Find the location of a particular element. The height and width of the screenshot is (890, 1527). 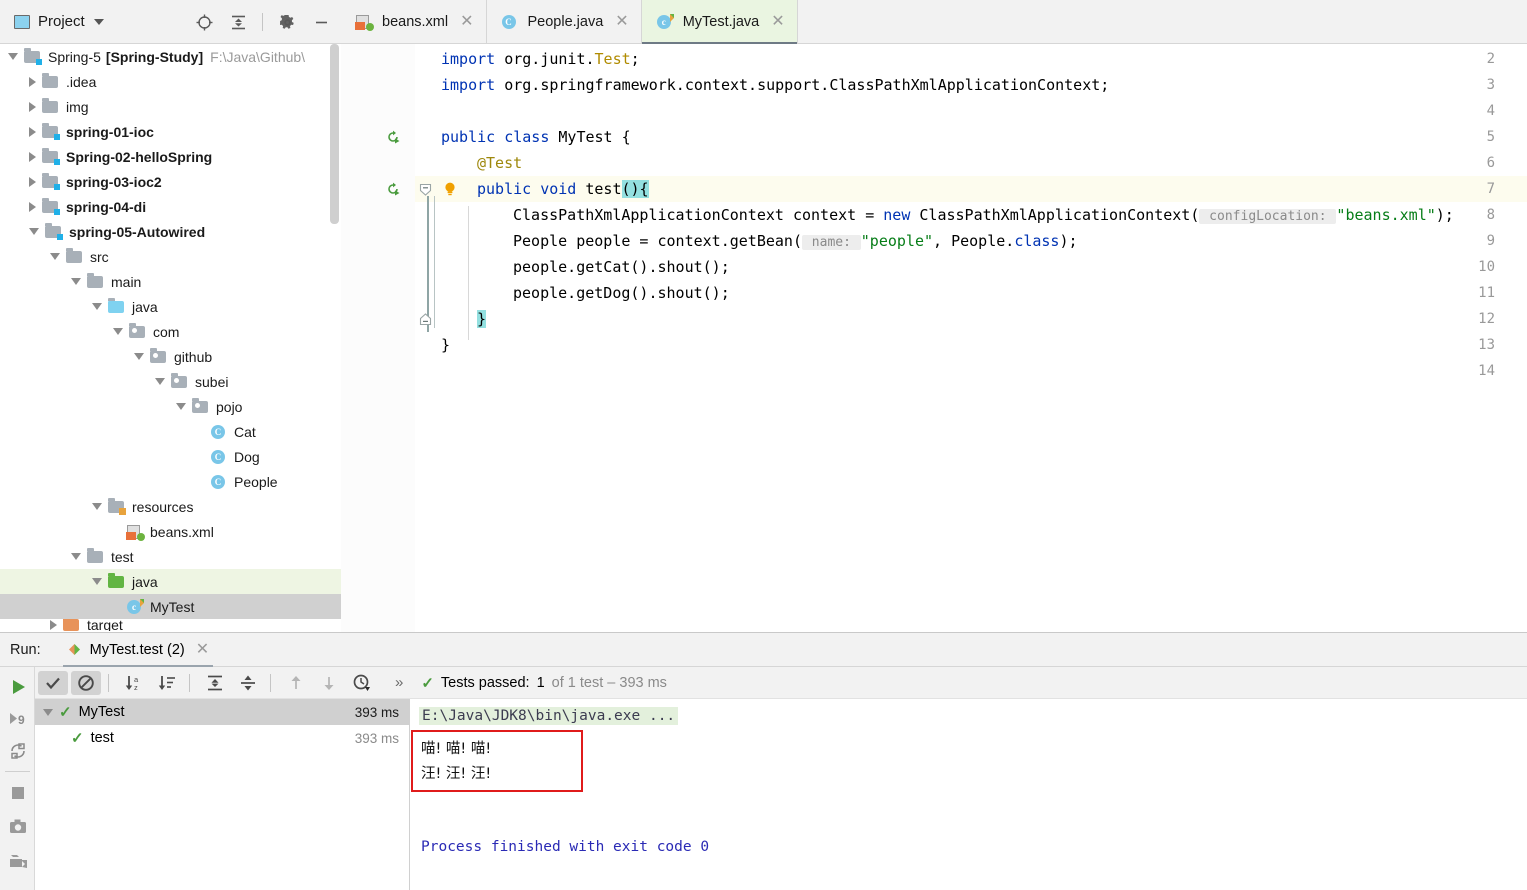

tree-node-spring-02-hellospring: Spring-02-helloSpring is located at coordinates (170, 156).